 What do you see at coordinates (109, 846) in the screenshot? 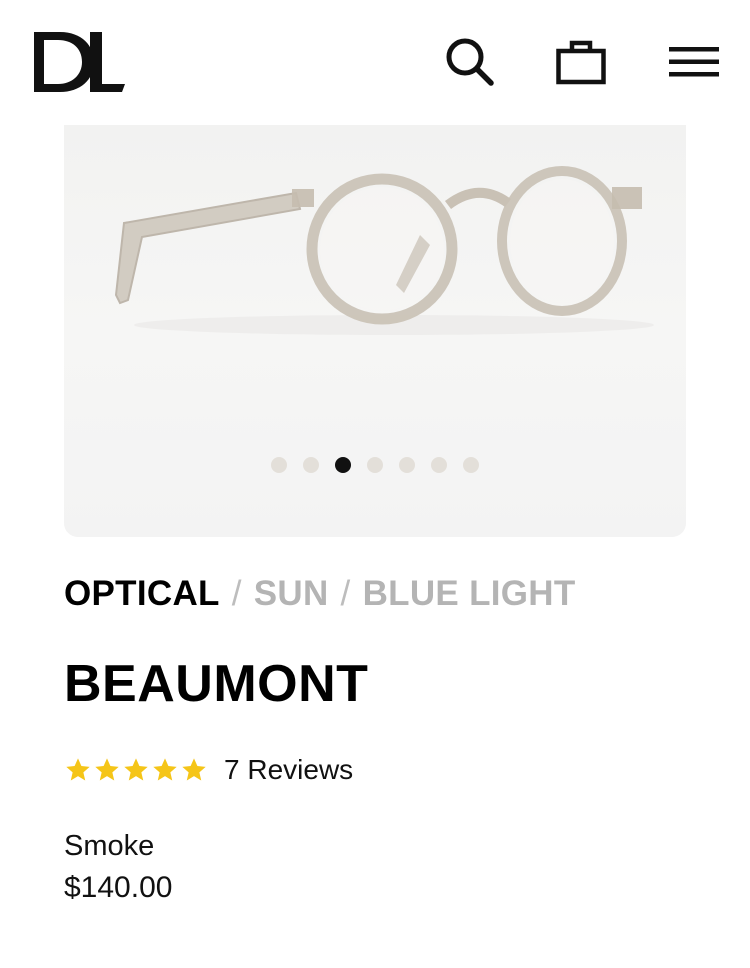
I see `product-color: Smoke` at bounding box center [109, 846].